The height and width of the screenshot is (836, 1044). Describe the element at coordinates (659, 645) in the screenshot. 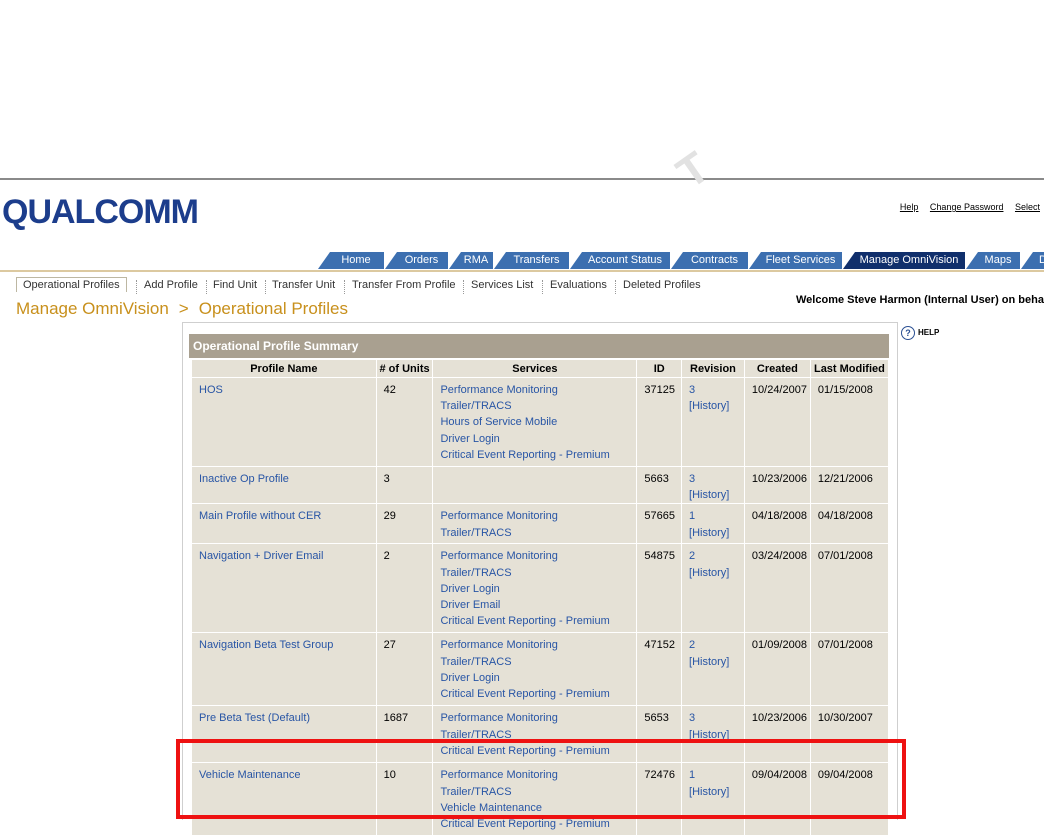

I see `id-cell-value: 47152` at that location.